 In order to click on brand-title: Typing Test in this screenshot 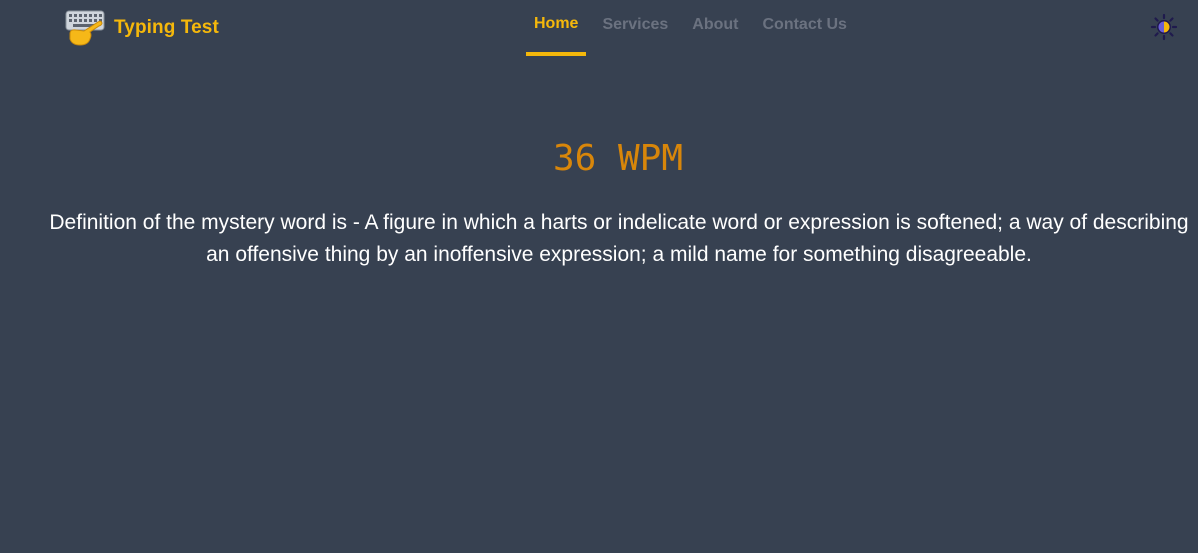, I will do `click(166, 27)`.